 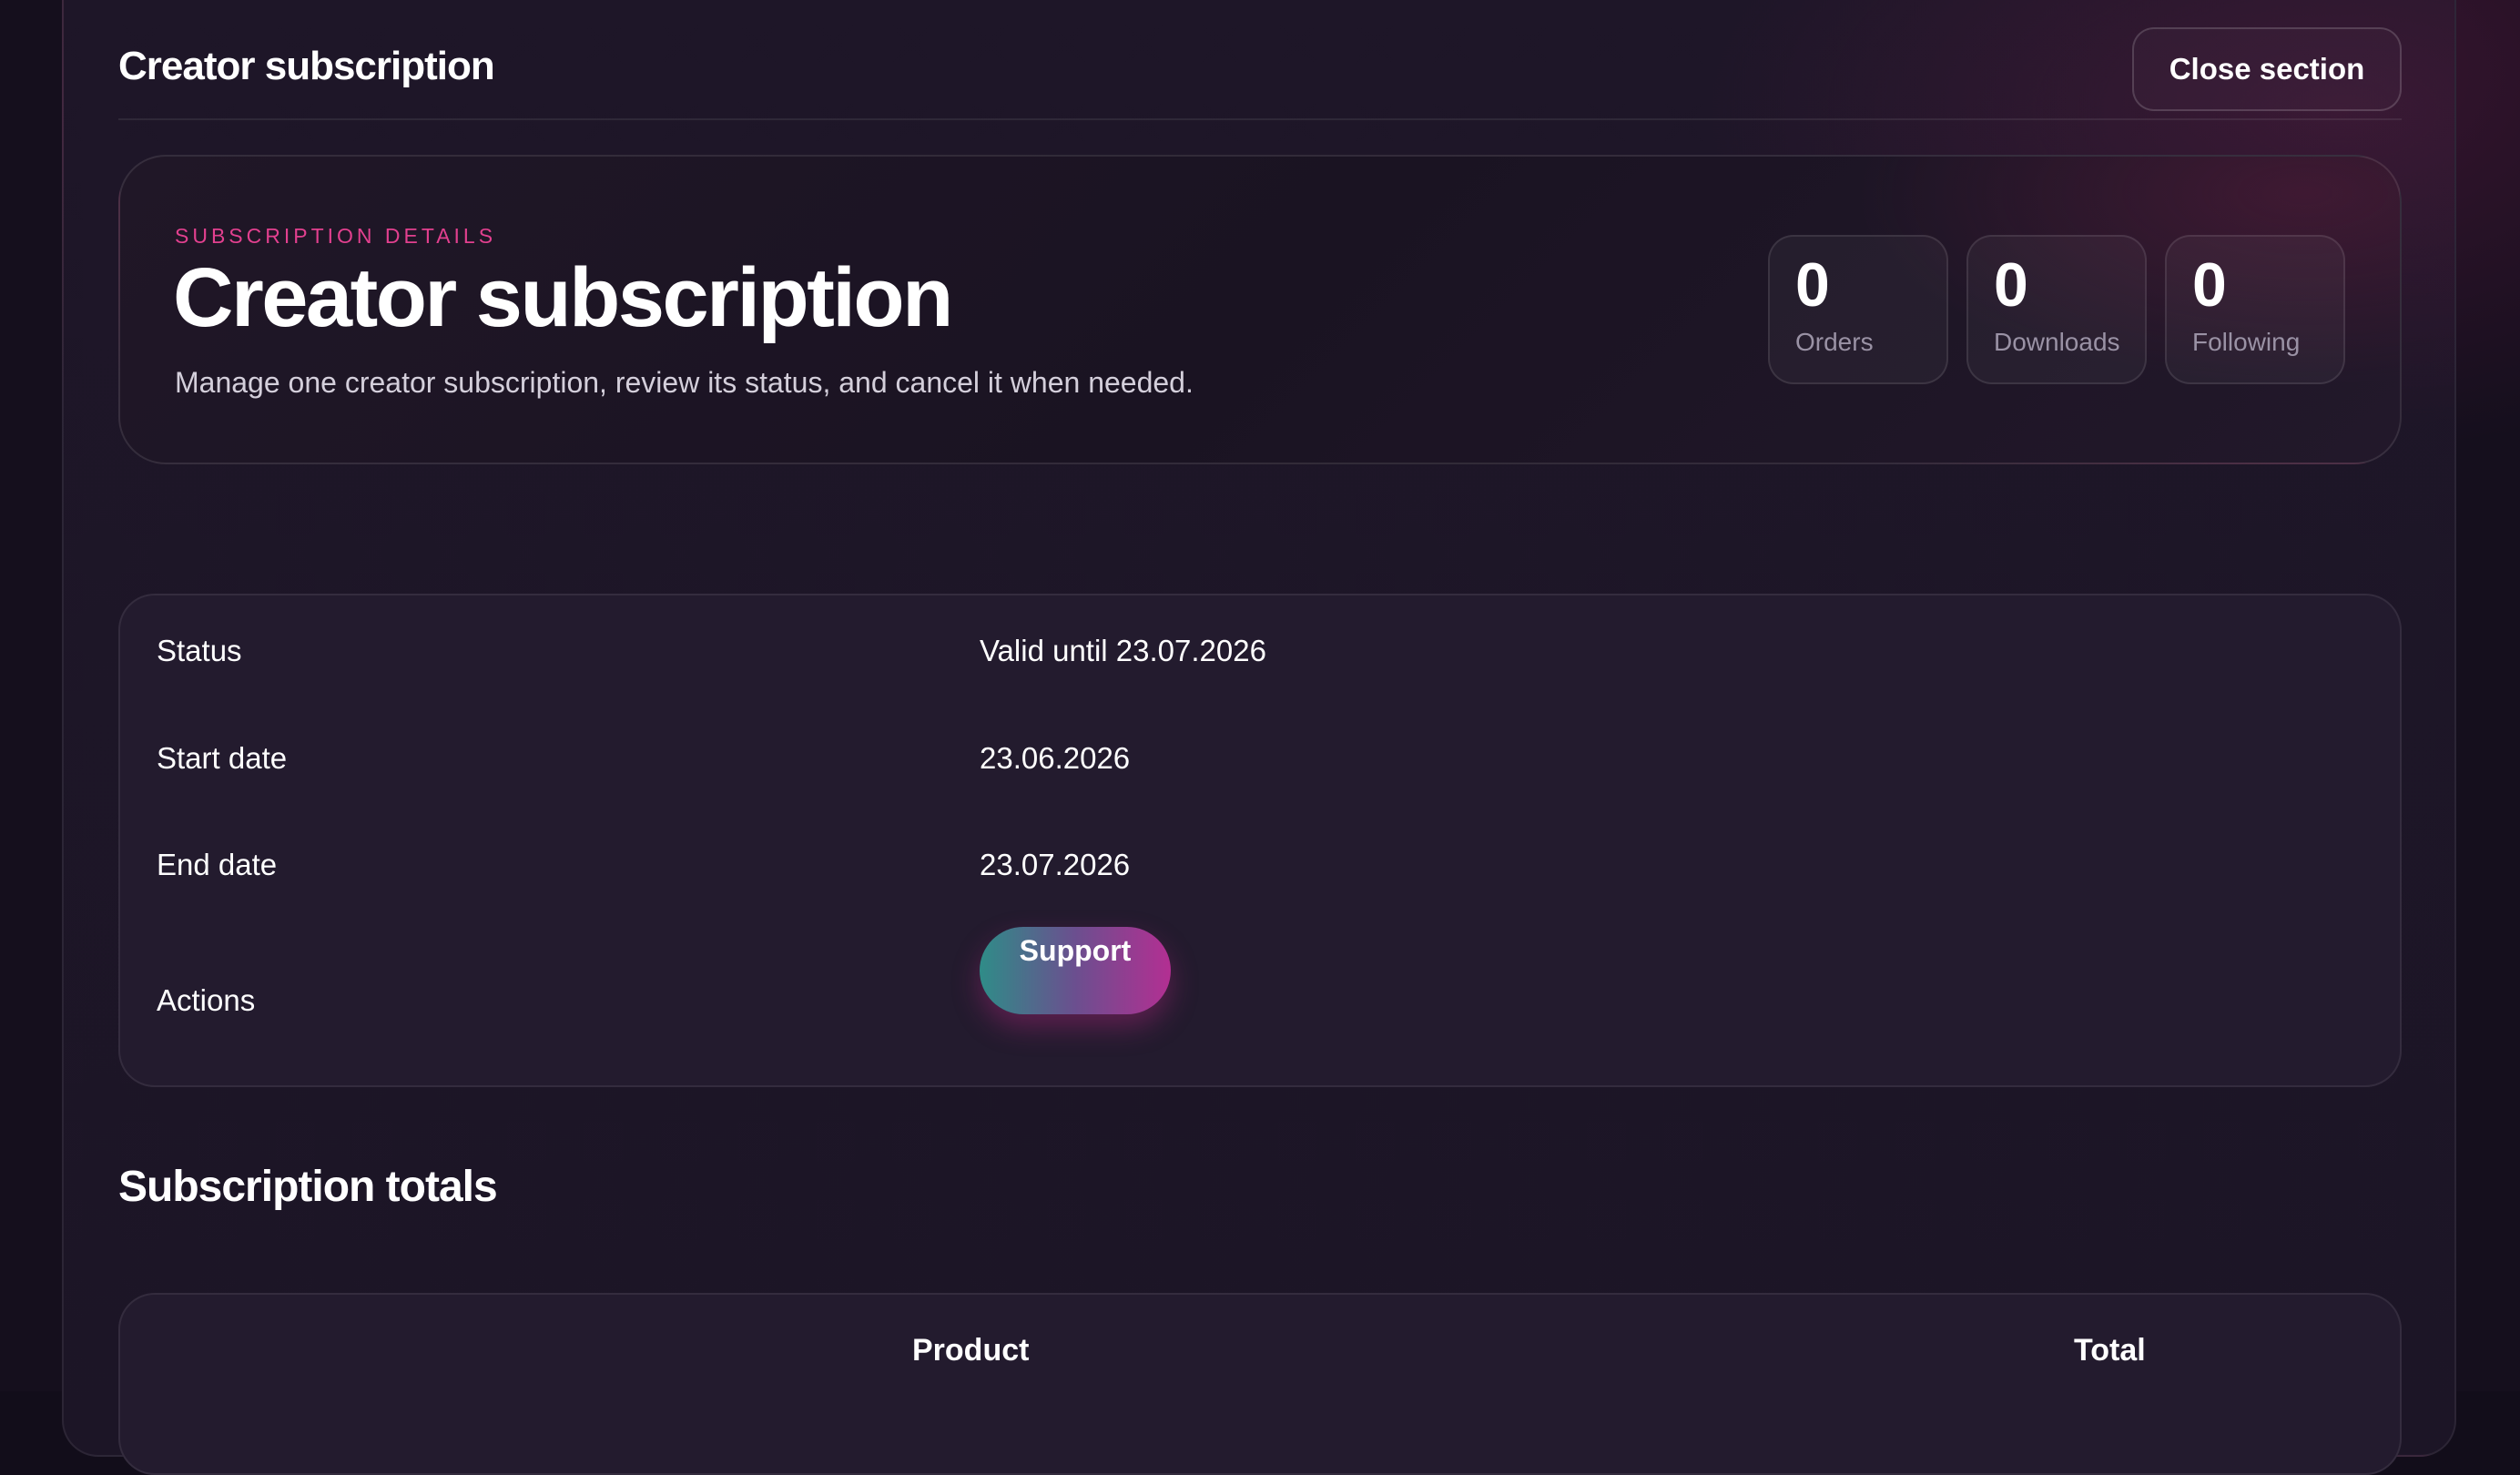 What do you see at coordinates (306, 66) in the screenshot?
I see `section-title: Creator subscription` at bounding box center [306, 66].